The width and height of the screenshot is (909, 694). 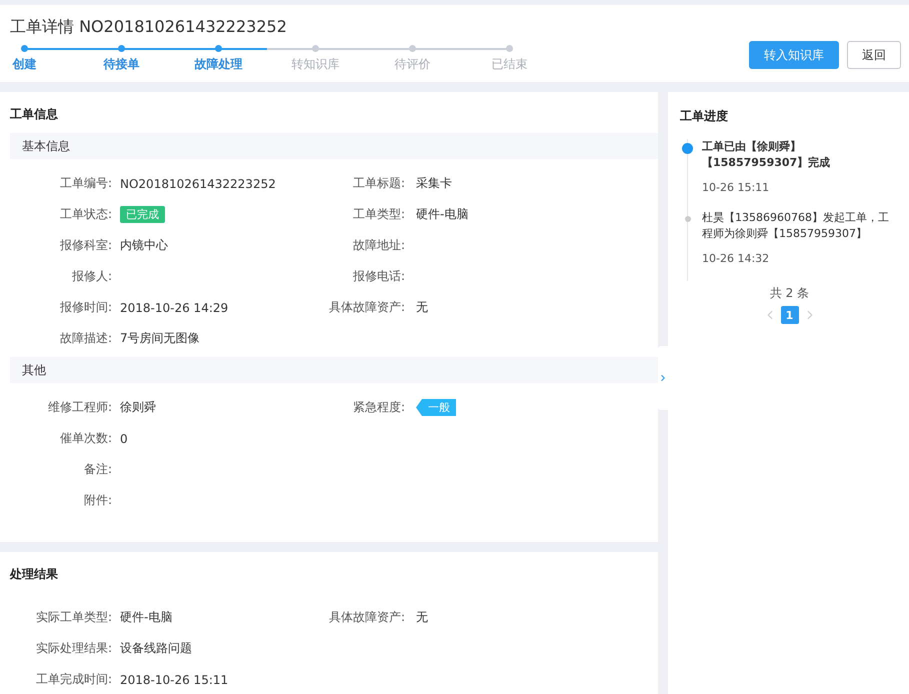 What do you see at coordinates (510, 64) in the screenshot?
I see `step-label: 已结束` at bounding box center [510, 64].